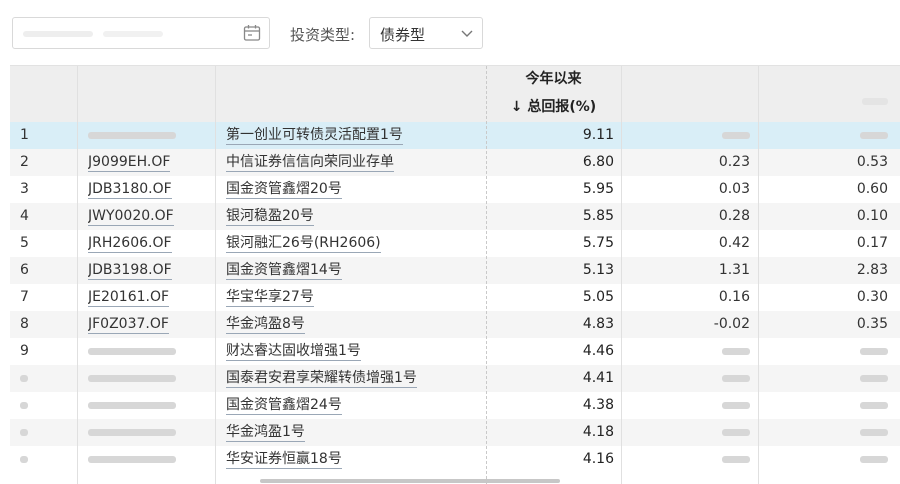  Describe the element at coordinates (598, 270) in the screenshot. I see `ytd-total-return-text: 5.13` at that location.